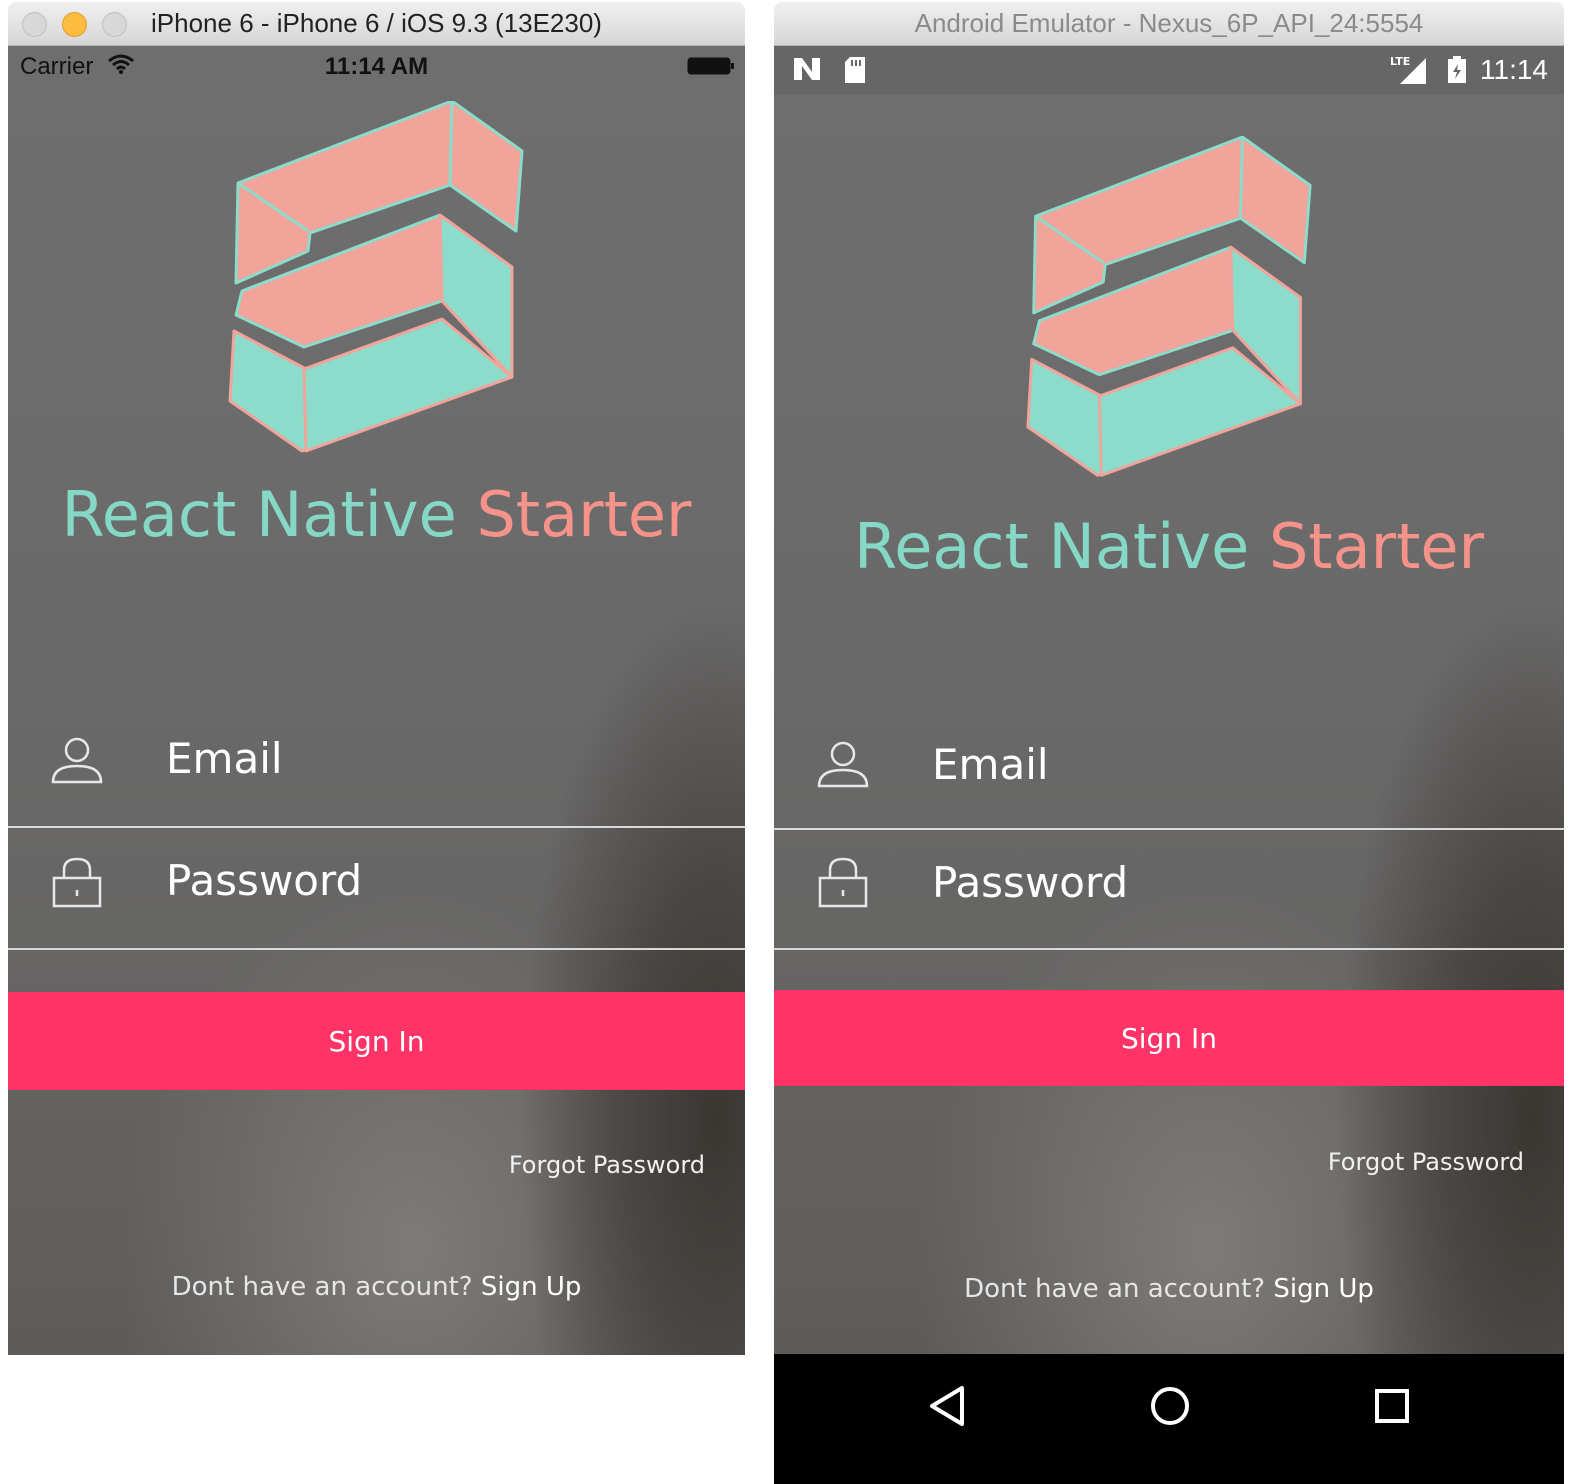  I want to click on android-nav-bar, so click(1169, 1419).